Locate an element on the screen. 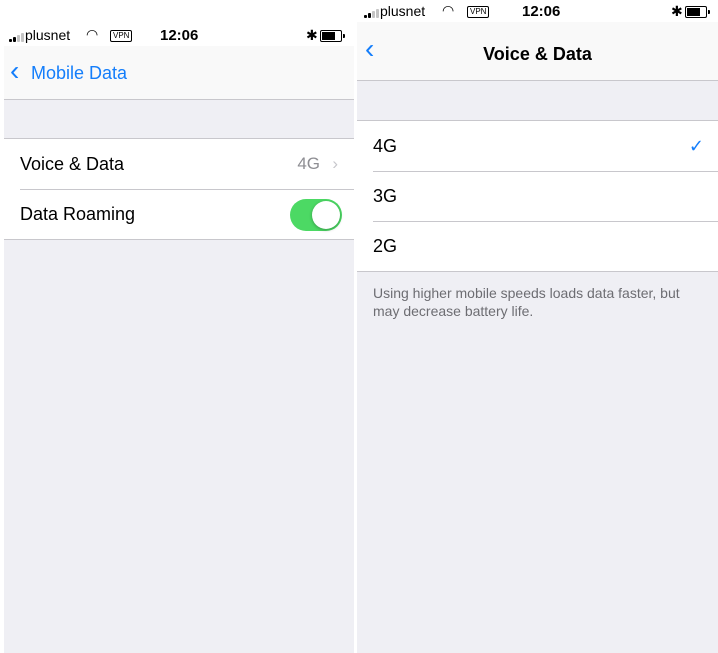 The height and width of the screenshot is (653, 718). toggle-knob is located at coordinates (326, 215).